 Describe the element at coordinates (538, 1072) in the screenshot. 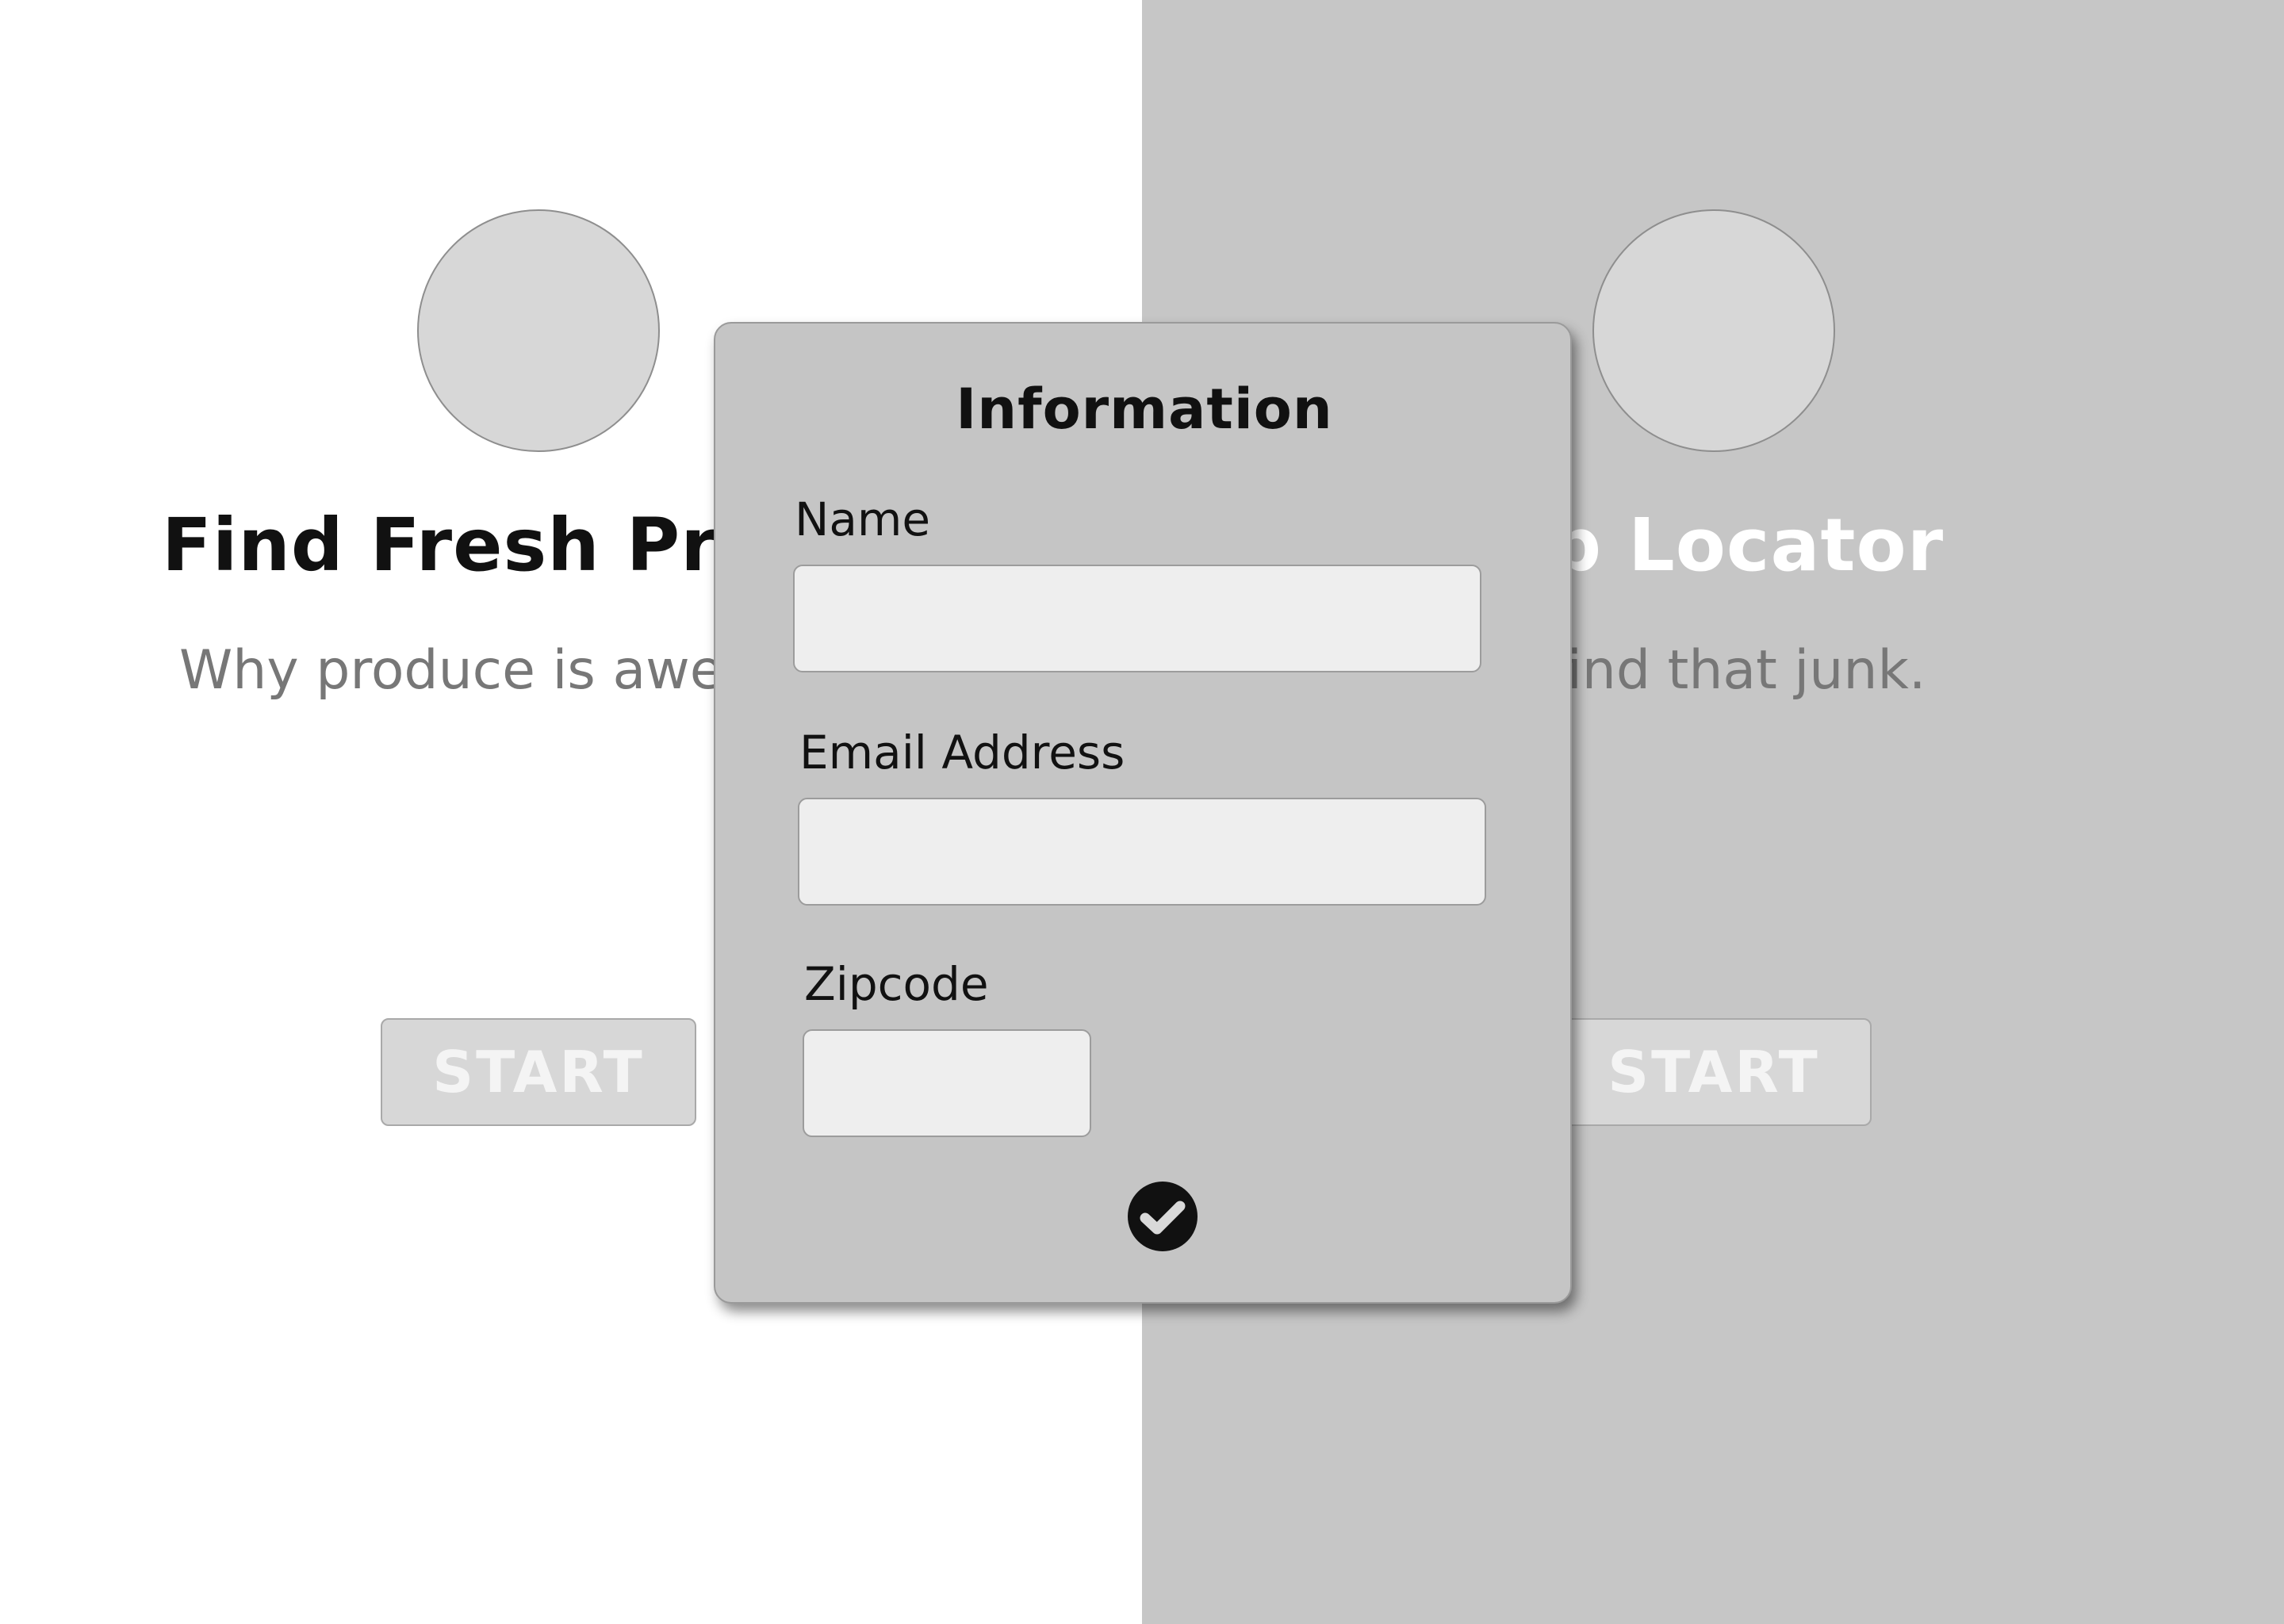

I see `left-start-button: START` at that location.